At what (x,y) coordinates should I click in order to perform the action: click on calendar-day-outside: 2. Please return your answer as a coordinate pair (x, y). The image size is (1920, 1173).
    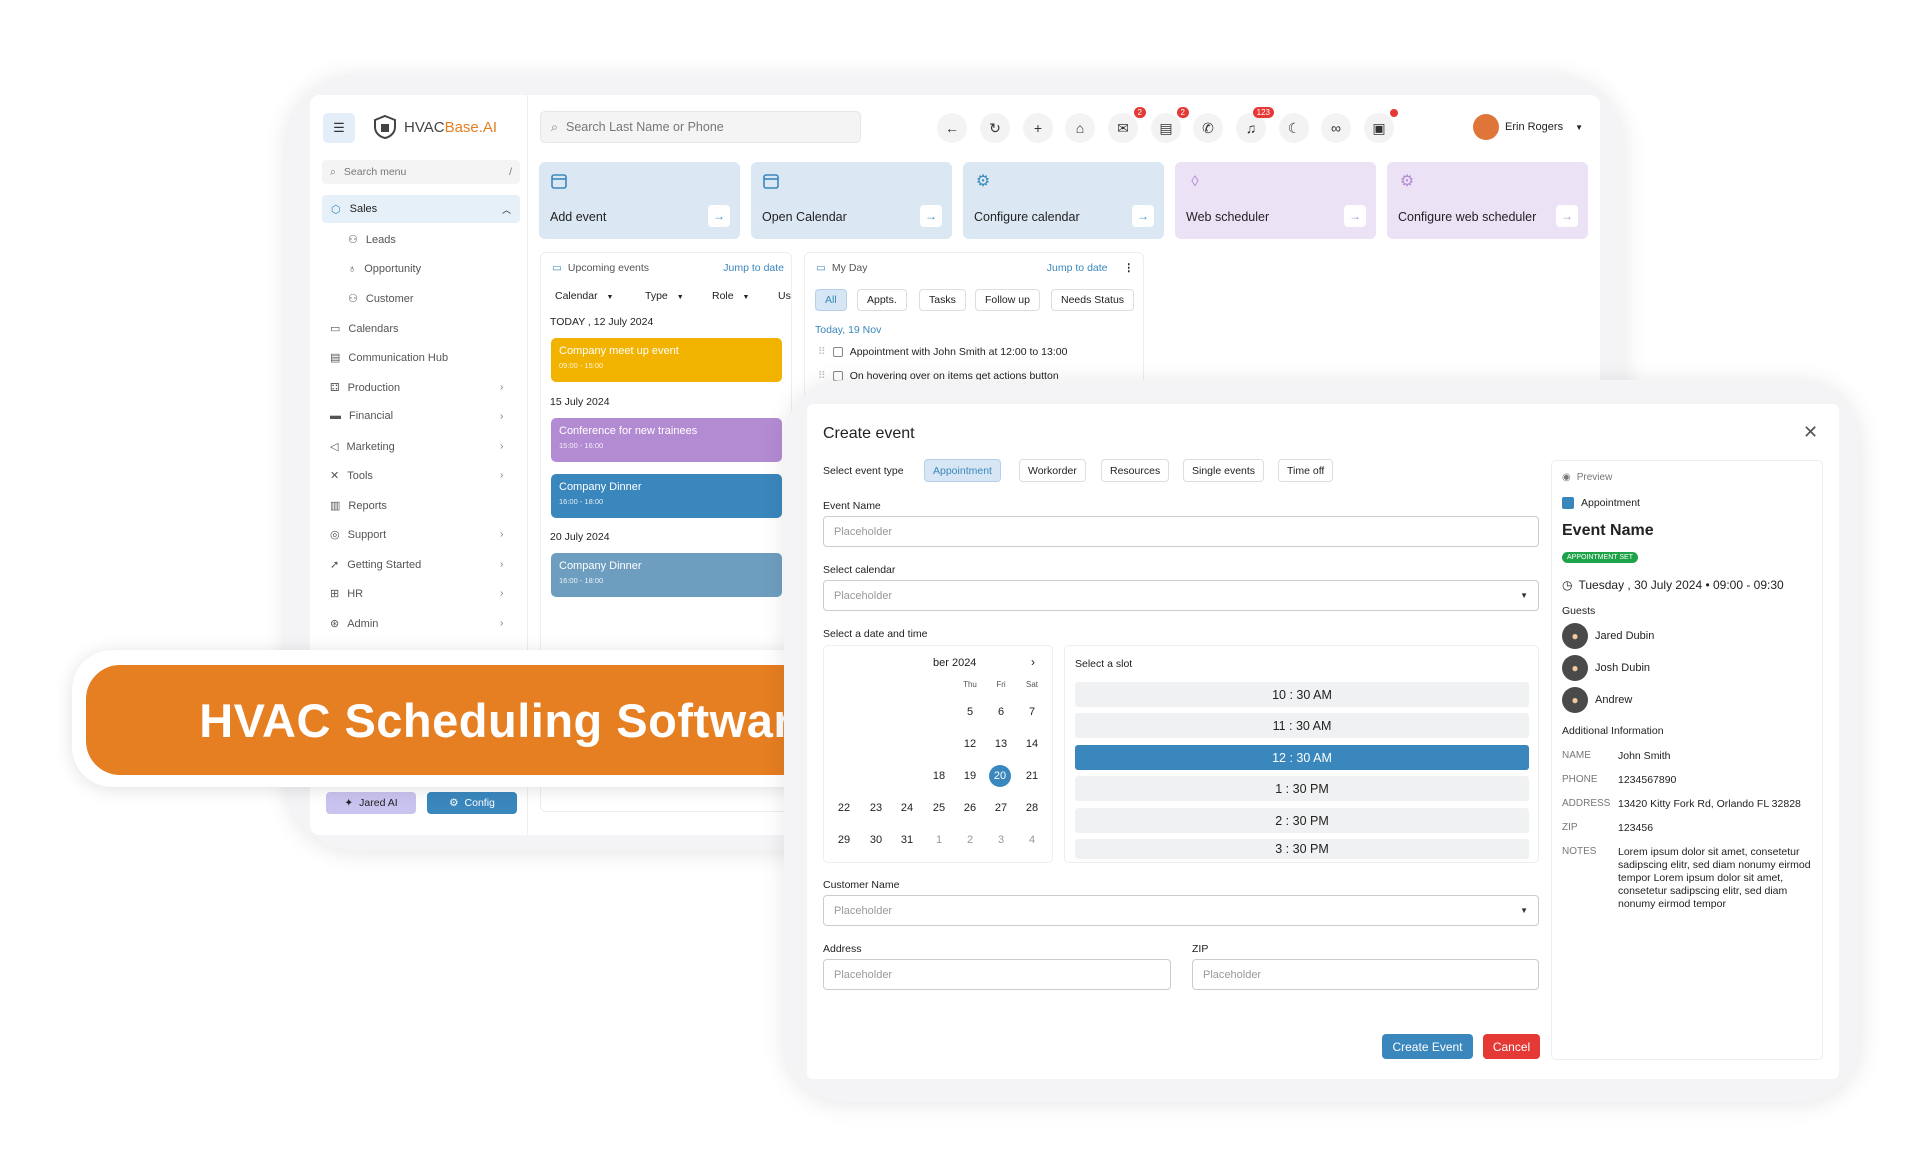
    Looking at the image, I should click on (970, 840).